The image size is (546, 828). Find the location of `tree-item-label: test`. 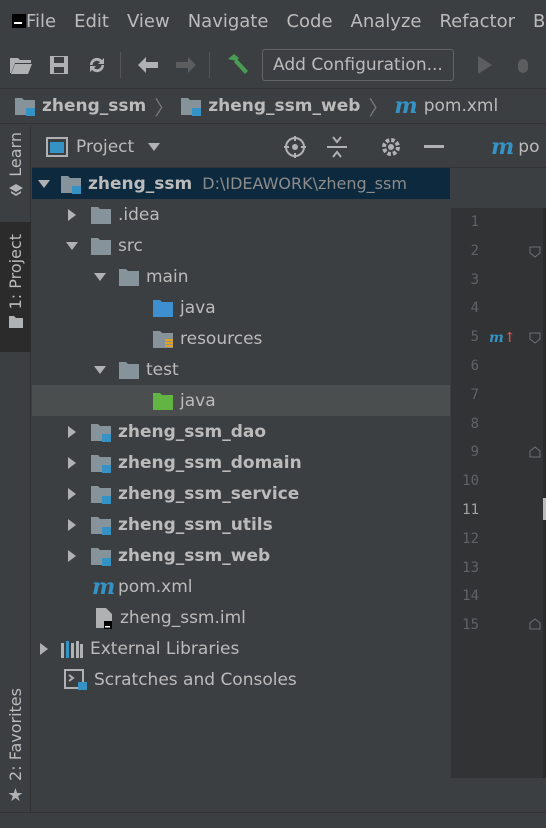

tree-item-label: test is located at coordinates (162, 369).